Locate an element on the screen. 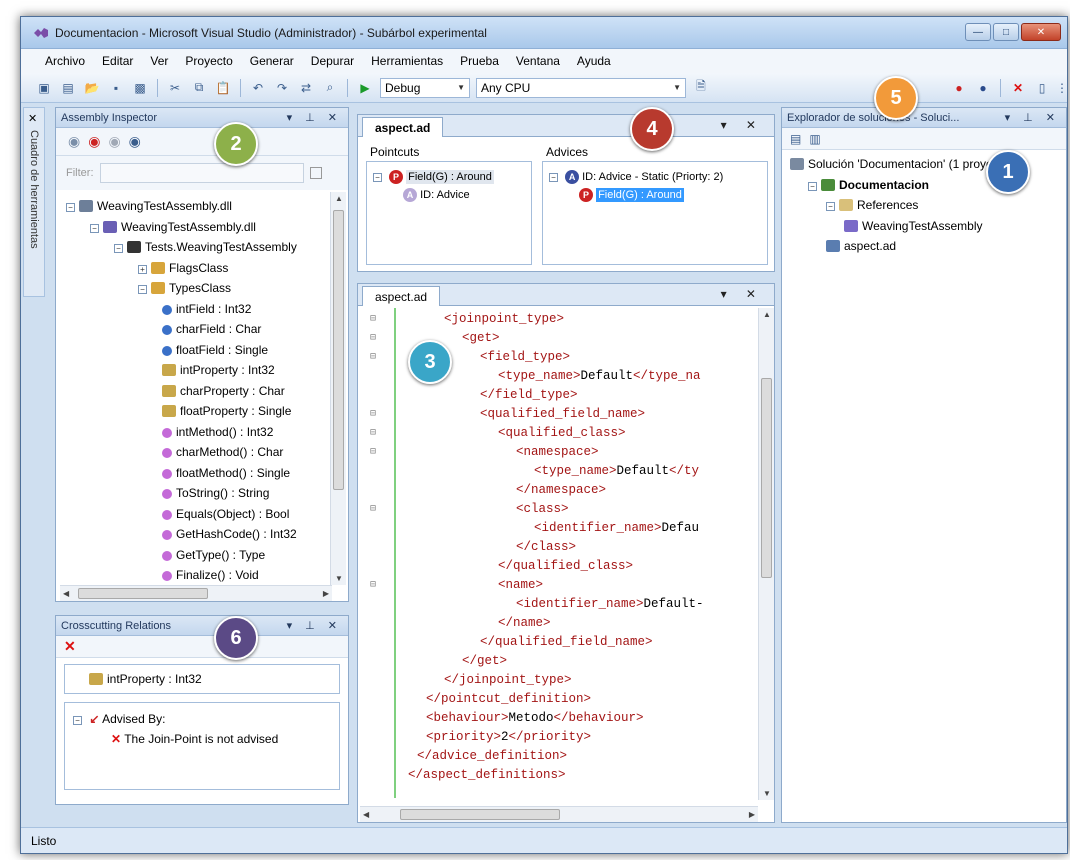  advice-gray-icon: ◉ is located at coordinates (114, 141).